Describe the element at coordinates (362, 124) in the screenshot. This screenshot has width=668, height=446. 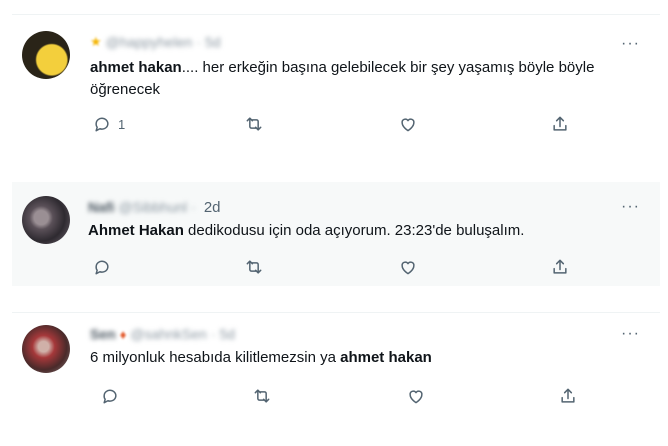
I see `tweet-actions: 1` at that location.